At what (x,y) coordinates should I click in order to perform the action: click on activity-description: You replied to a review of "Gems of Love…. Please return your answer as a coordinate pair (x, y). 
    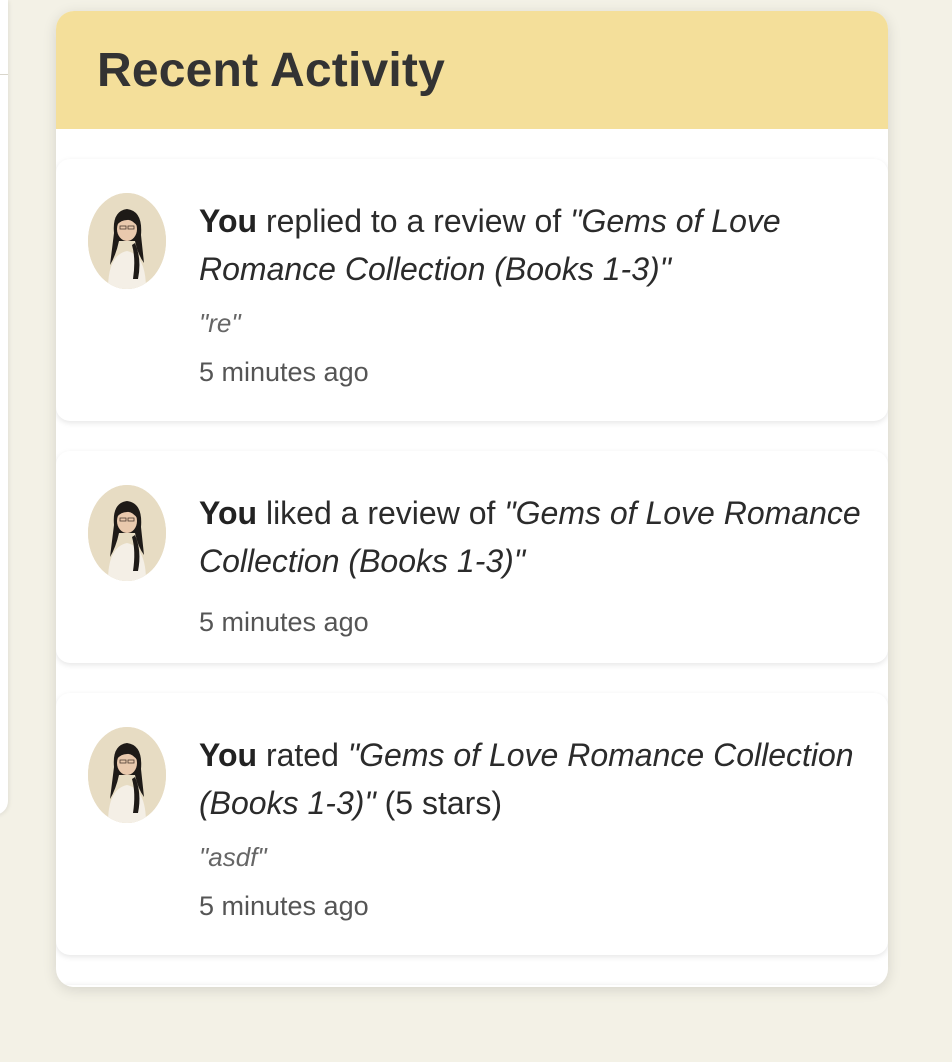
    Looking at the image, I should click on (534, 245).